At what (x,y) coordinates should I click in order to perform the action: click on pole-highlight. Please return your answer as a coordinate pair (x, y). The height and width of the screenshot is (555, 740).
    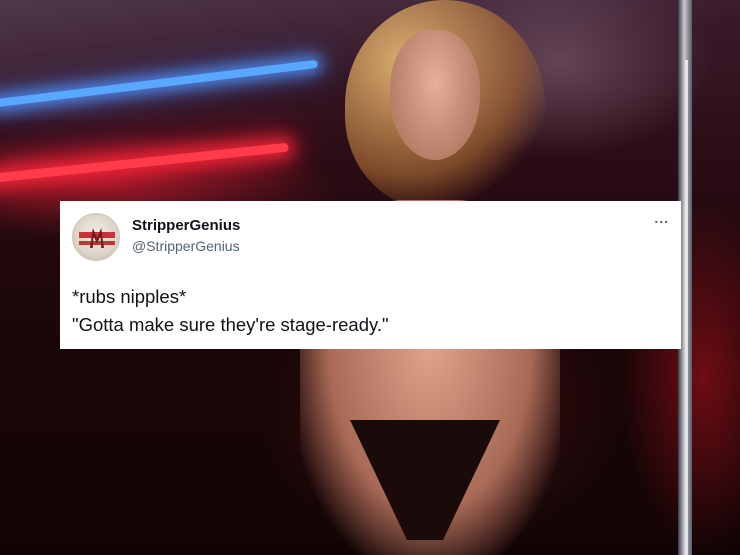
    Looking at the image, I should click on (686, 307).